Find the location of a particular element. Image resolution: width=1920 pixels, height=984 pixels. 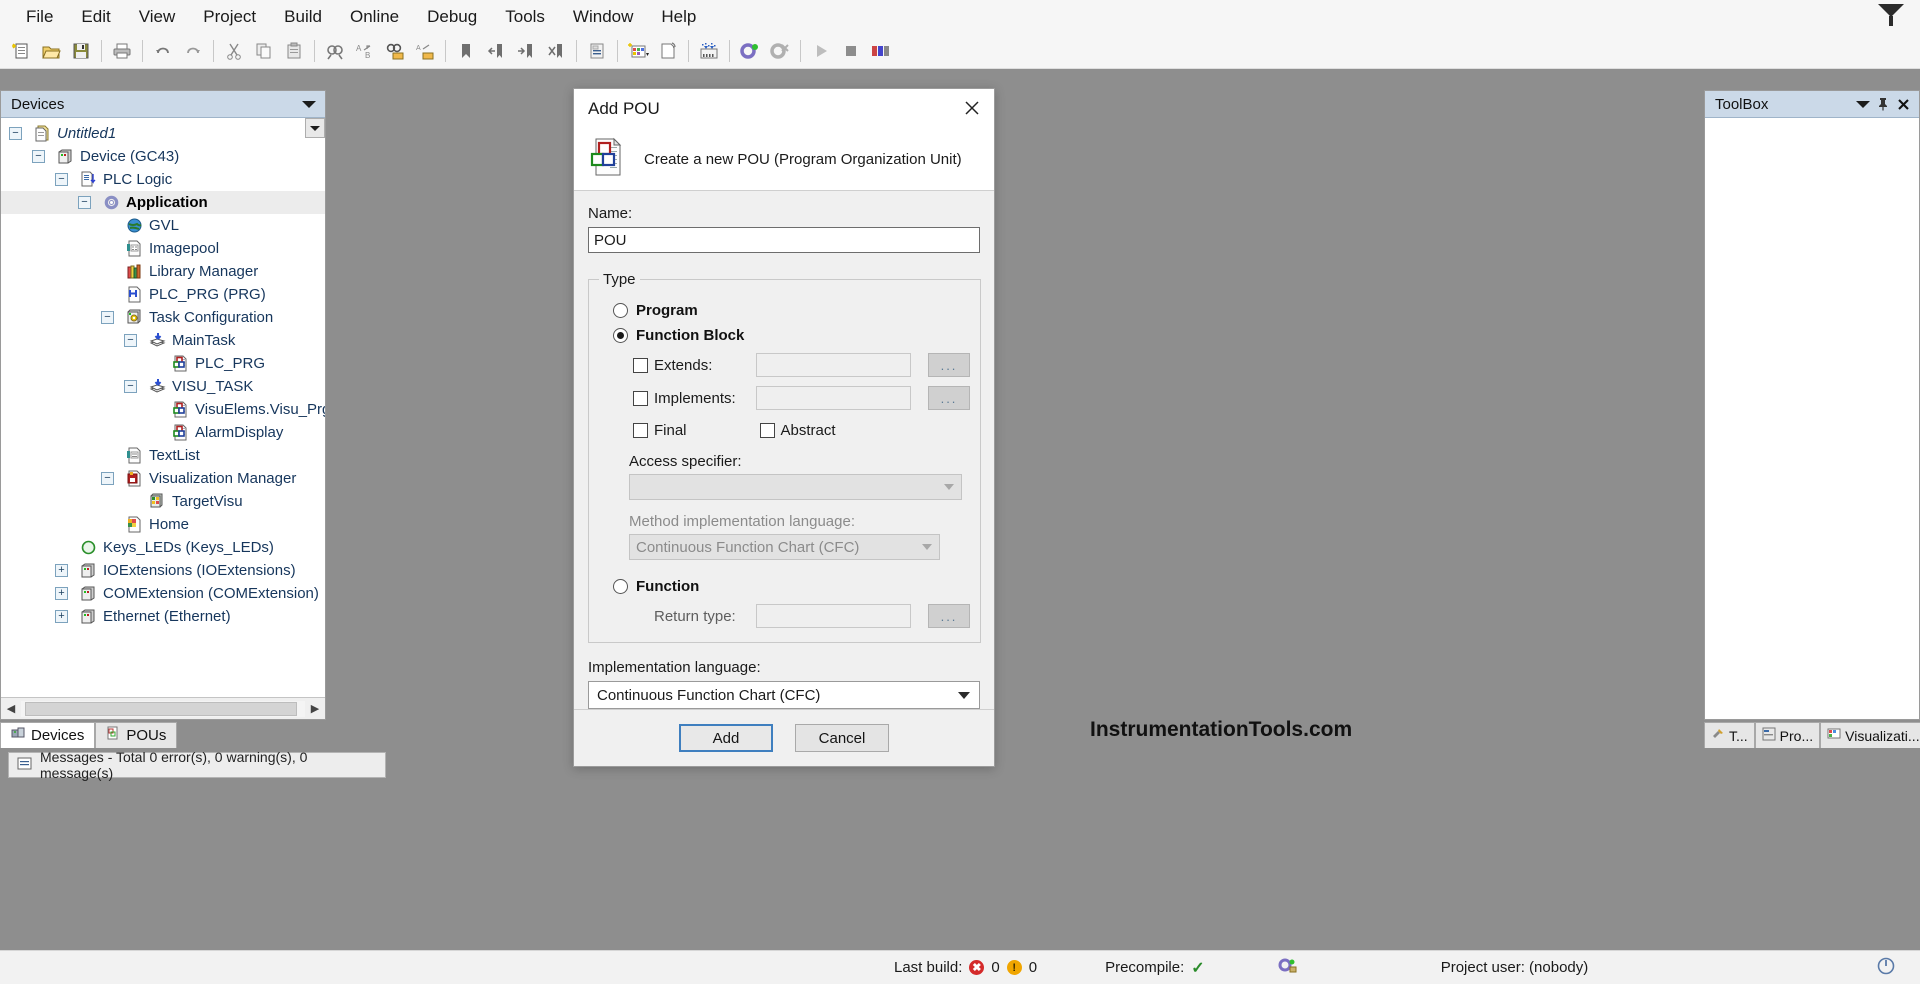

menu-edit: Edit is located at coordinates (95, 17).